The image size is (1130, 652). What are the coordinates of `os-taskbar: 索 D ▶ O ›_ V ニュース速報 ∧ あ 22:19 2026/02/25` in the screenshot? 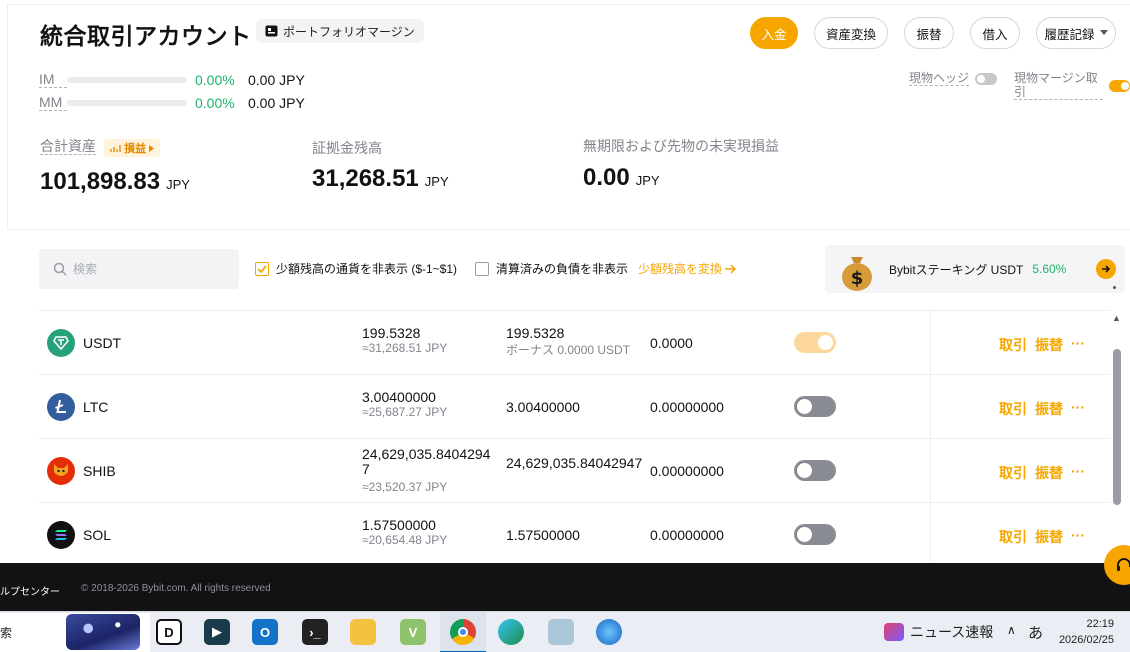 It's located at (565, 631).